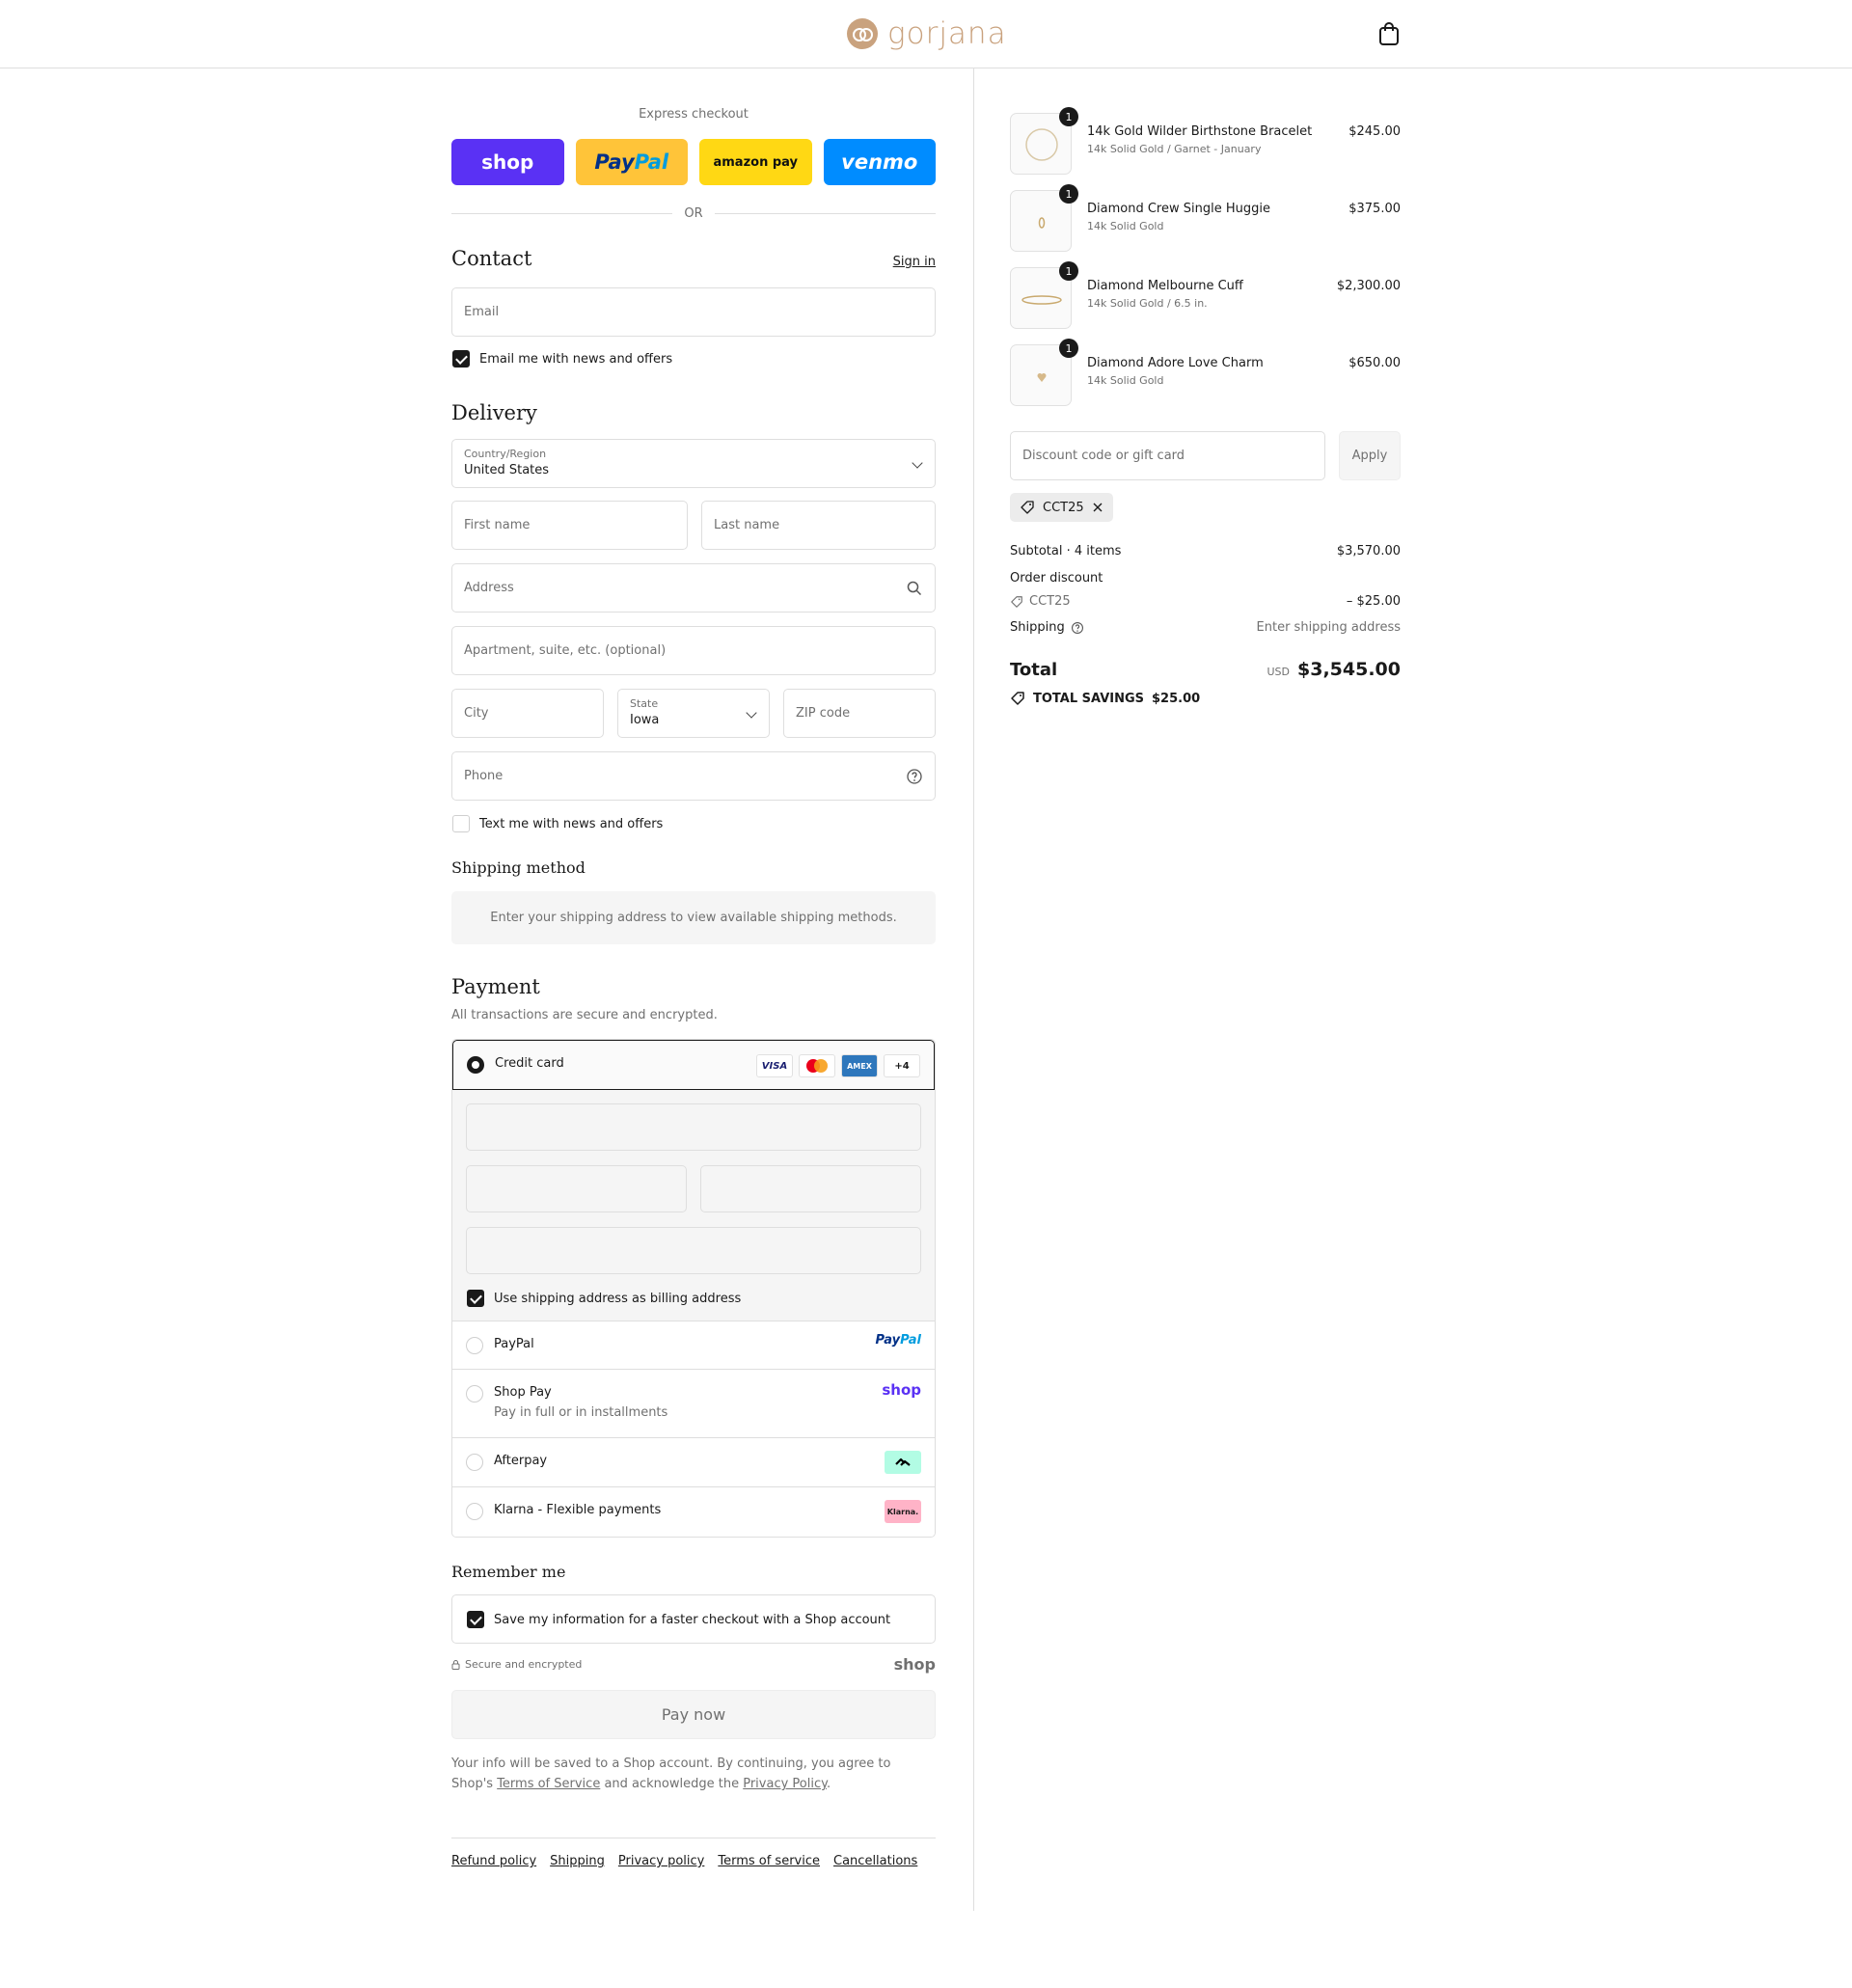  Describe the element at coordinates (1329, 627) in the screenshot. I see `shipping-value: Enter shipping address` at that location.